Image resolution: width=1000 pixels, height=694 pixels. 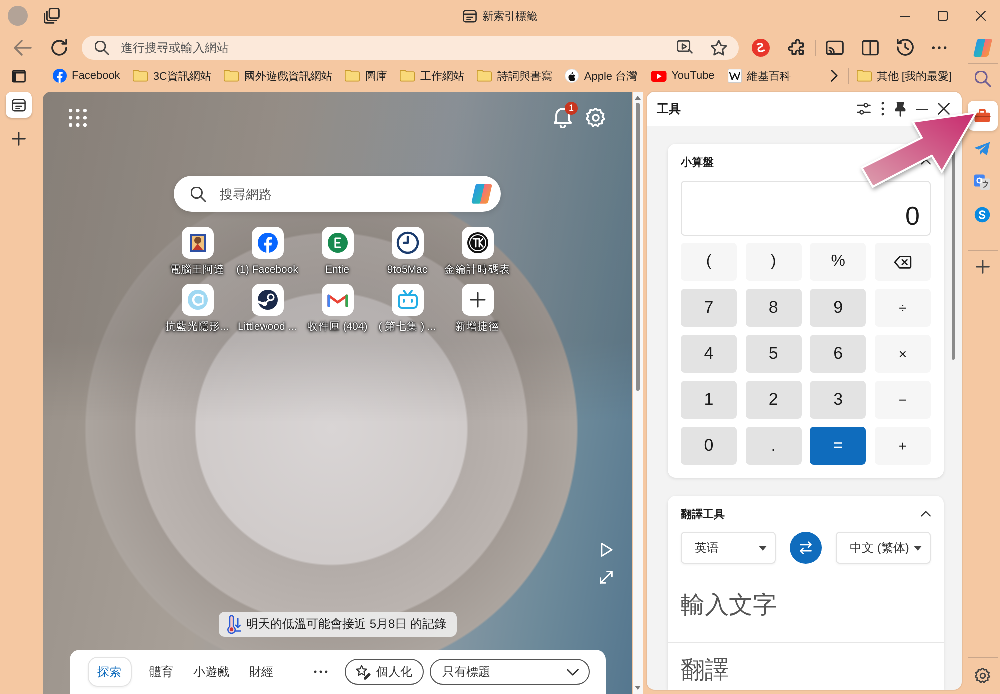 What do you see at coordinates (408, 243) in the screenshot?
I see `clock-icon` at bounding box center [408, 243].